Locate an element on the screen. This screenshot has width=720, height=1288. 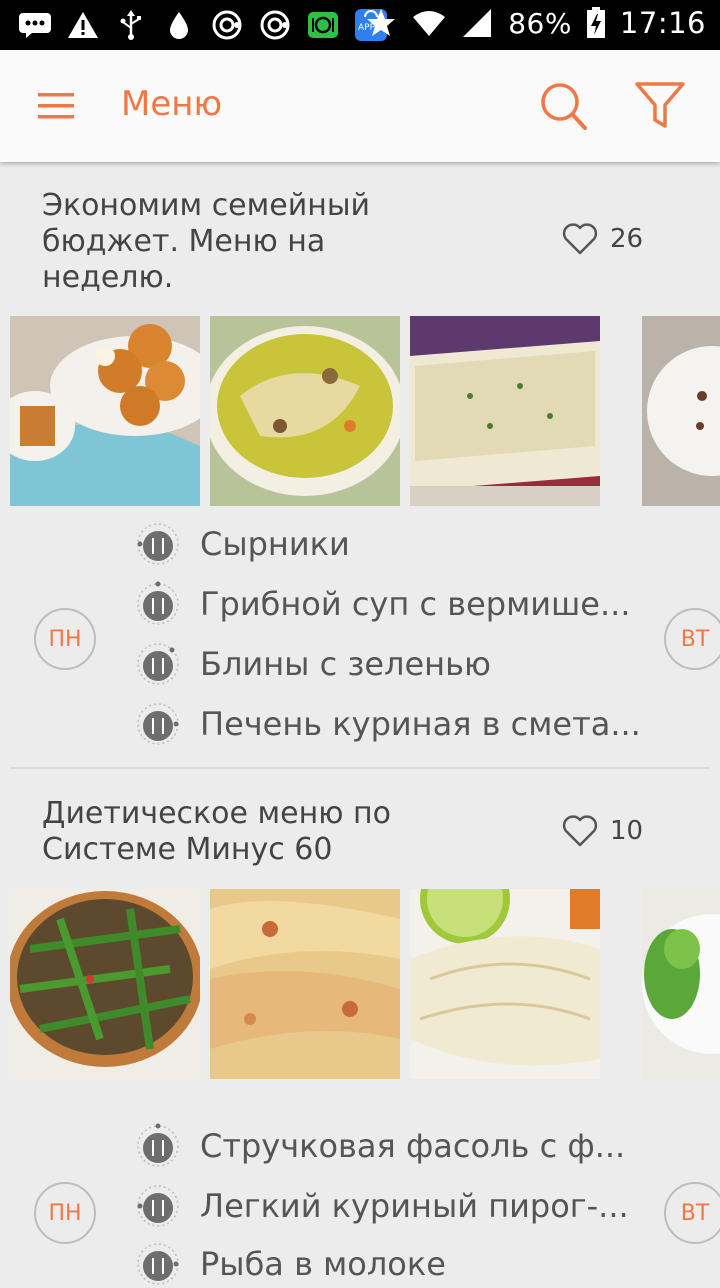
like-count: 10 is located at coordinates (627, 831).